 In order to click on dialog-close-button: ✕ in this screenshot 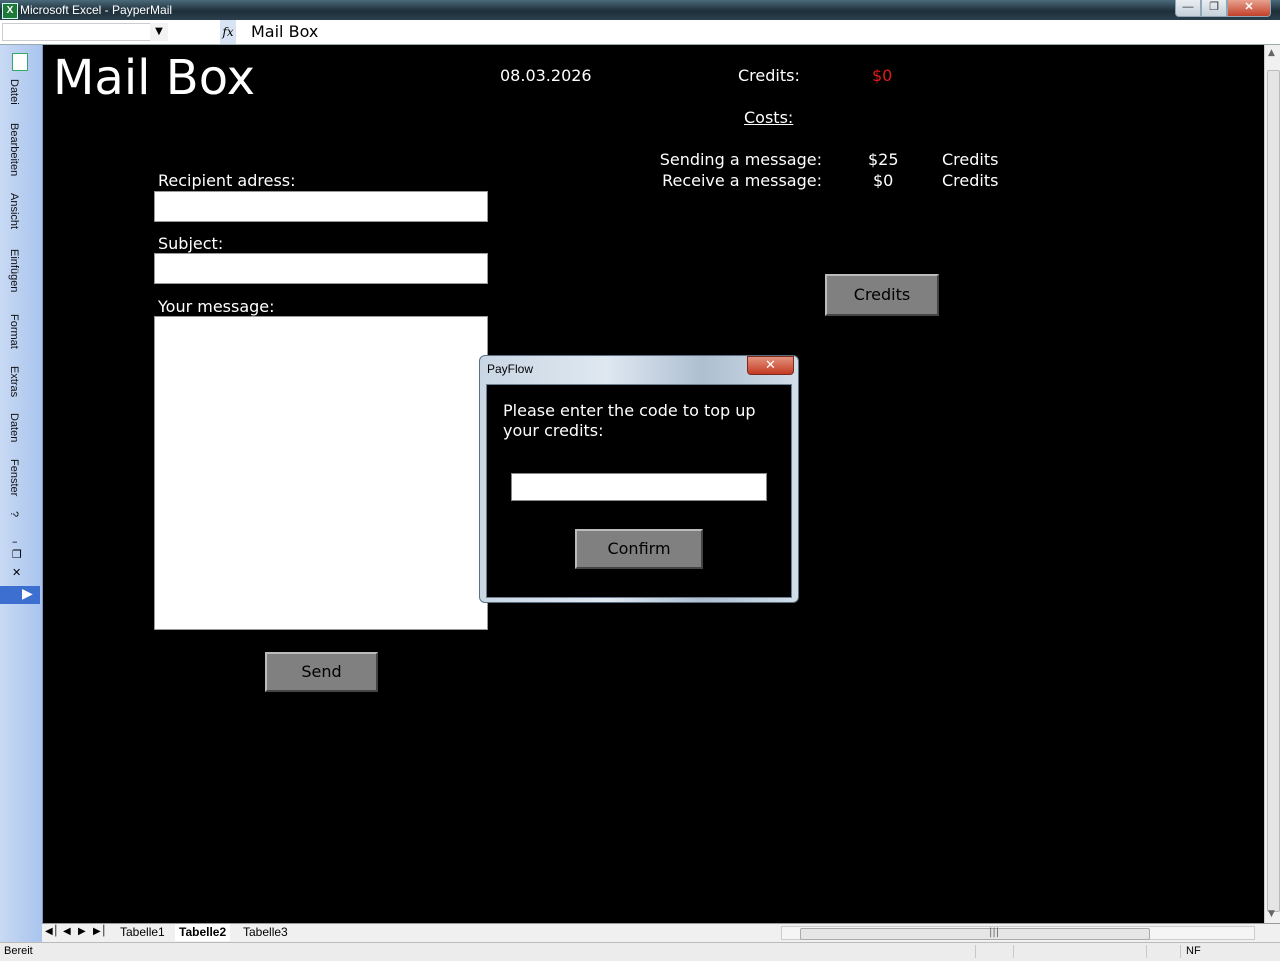, I will do `click(770, 365)`.